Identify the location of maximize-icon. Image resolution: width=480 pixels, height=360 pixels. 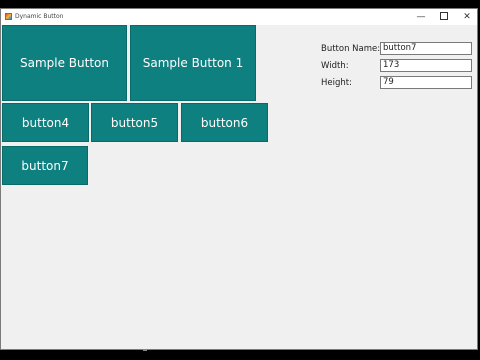
(444, 15).